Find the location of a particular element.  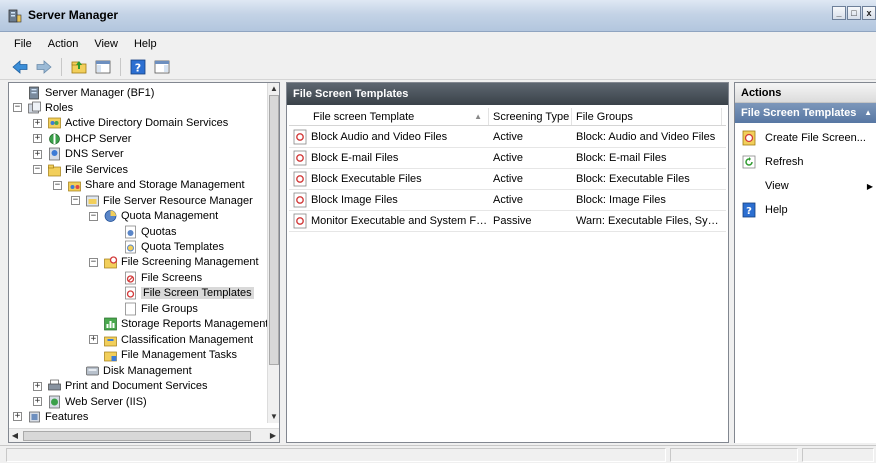

tree-item-label: Server Manager (BF1) is located at coordinates (100, 92).